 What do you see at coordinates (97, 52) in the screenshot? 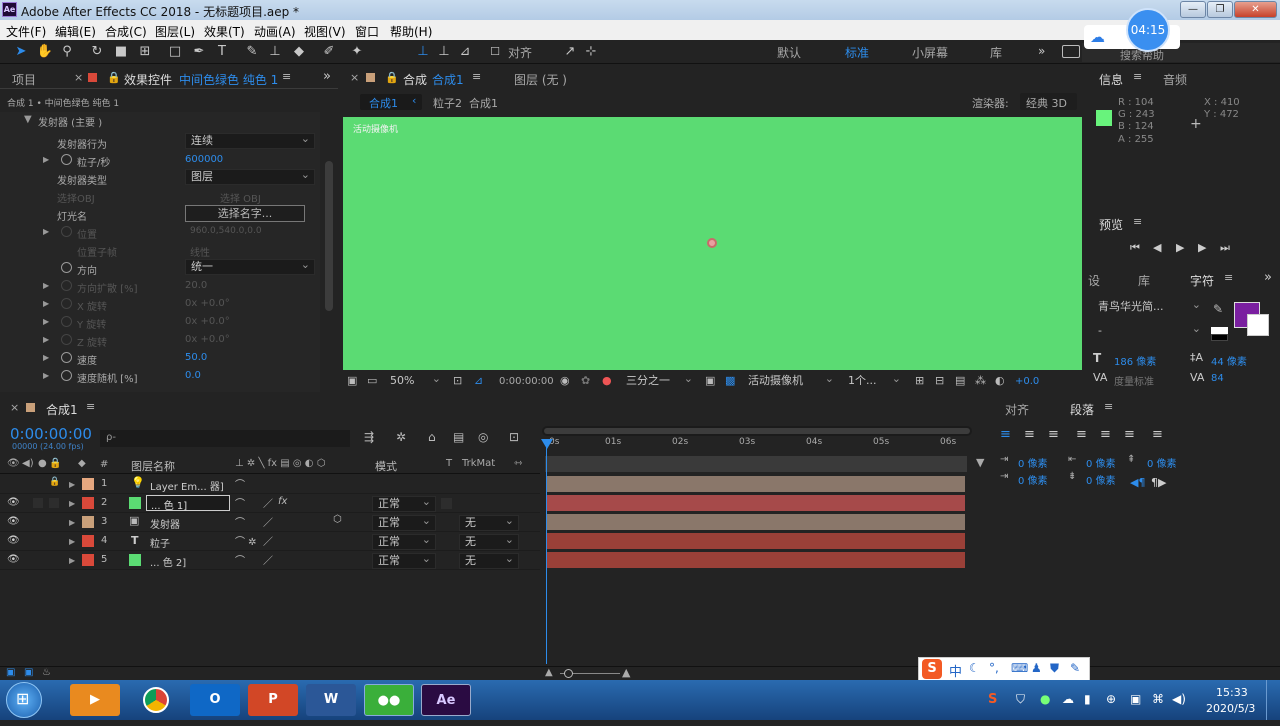
I see `rotate-tool-icon: ↻` at bounding box center [97, 52].